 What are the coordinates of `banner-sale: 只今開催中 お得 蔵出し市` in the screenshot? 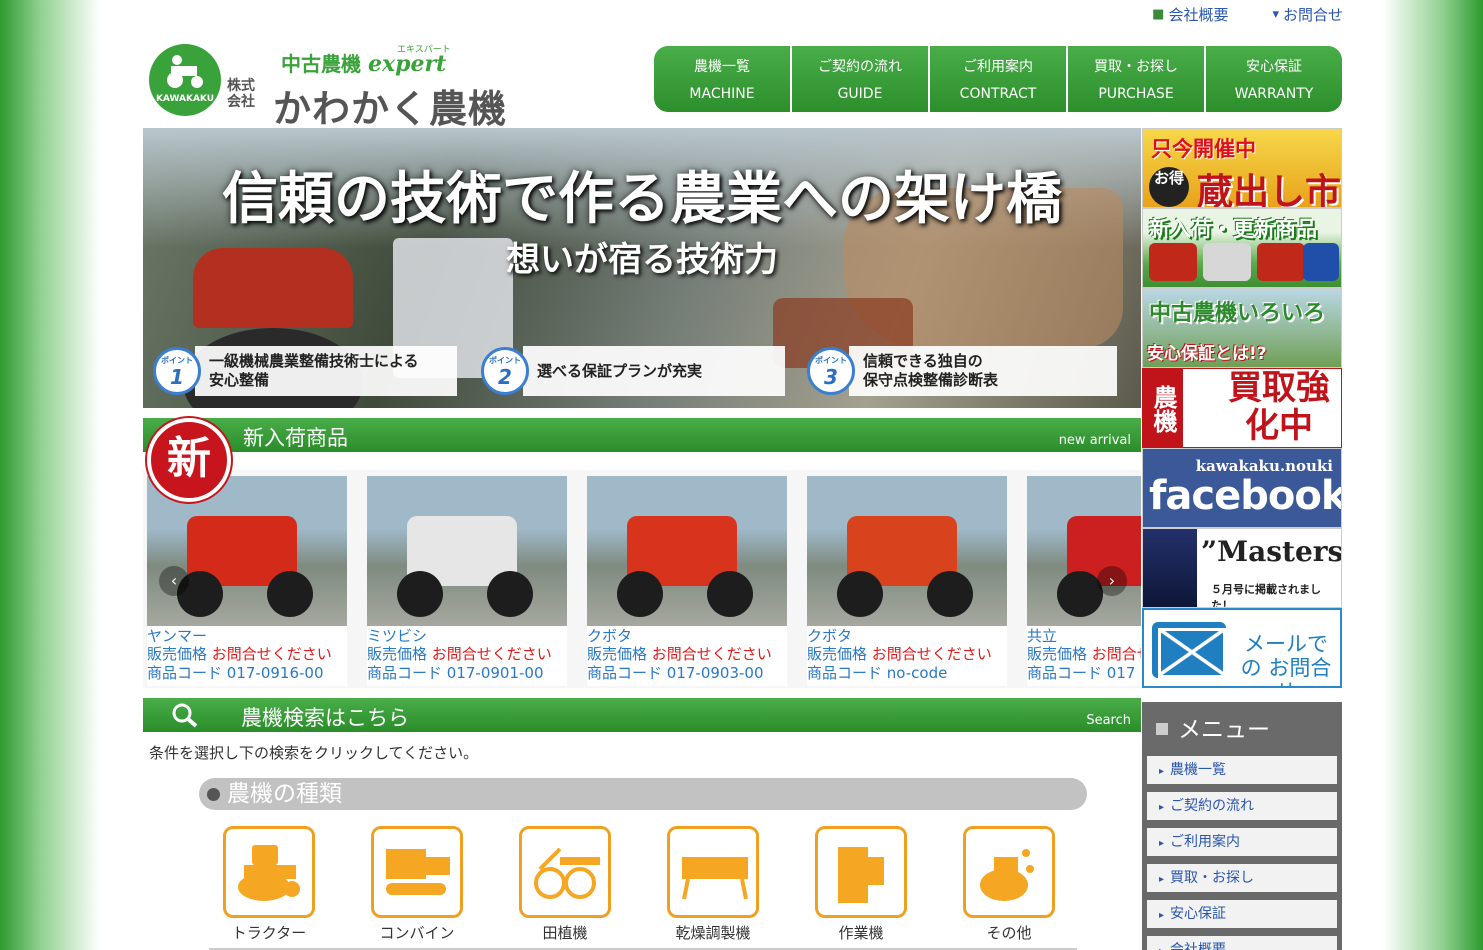 It's located at (1242, 168).